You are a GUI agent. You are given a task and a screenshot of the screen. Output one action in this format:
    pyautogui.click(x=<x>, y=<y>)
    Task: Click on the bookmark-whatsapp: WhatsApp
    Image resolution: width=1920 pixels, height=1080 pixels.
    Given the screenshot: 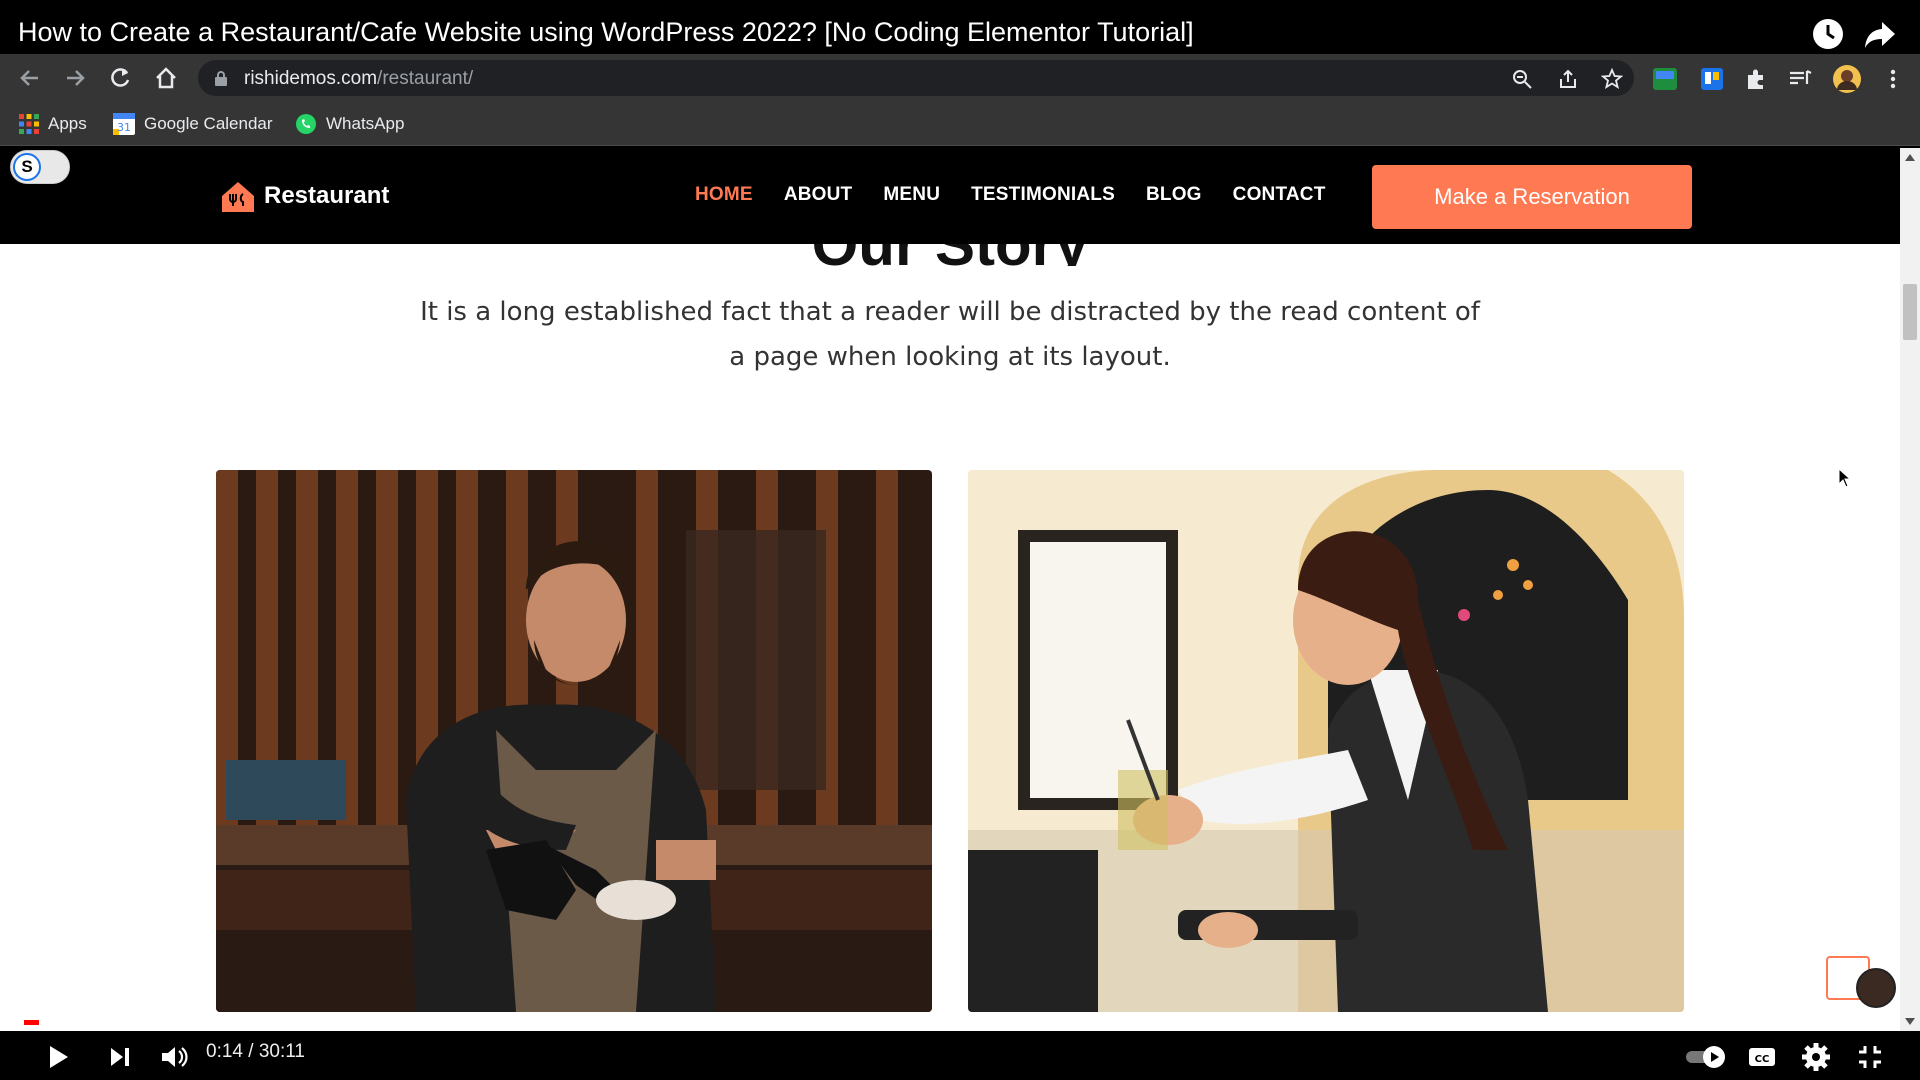 What is the action you would take?
    pyautogui.click(x=349, y=124)
    